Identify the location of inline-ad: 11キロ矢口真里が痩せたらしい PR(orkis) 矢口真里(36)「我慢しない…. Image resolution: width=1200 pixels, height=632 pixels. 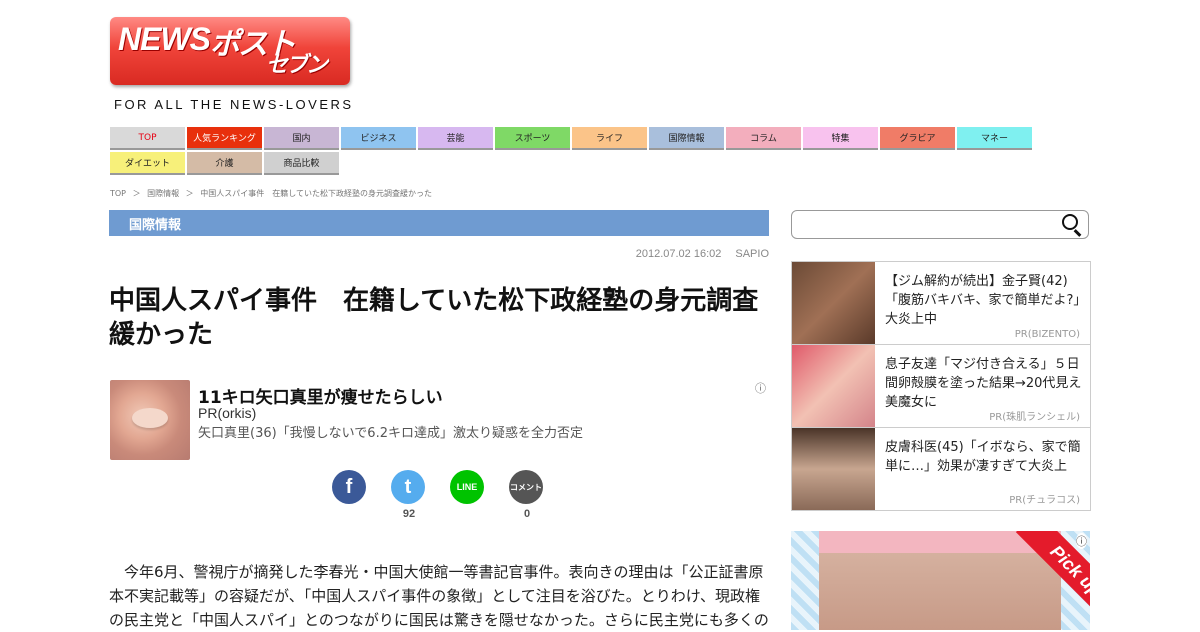
(440, 421).